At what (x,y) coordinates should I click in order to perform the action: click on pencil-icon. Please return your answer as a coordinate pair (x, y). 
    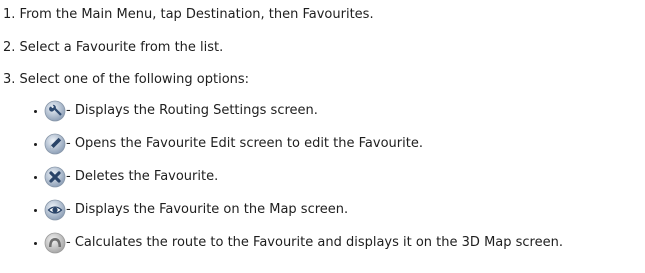
    Looking at the image, I should click on (55, 144).